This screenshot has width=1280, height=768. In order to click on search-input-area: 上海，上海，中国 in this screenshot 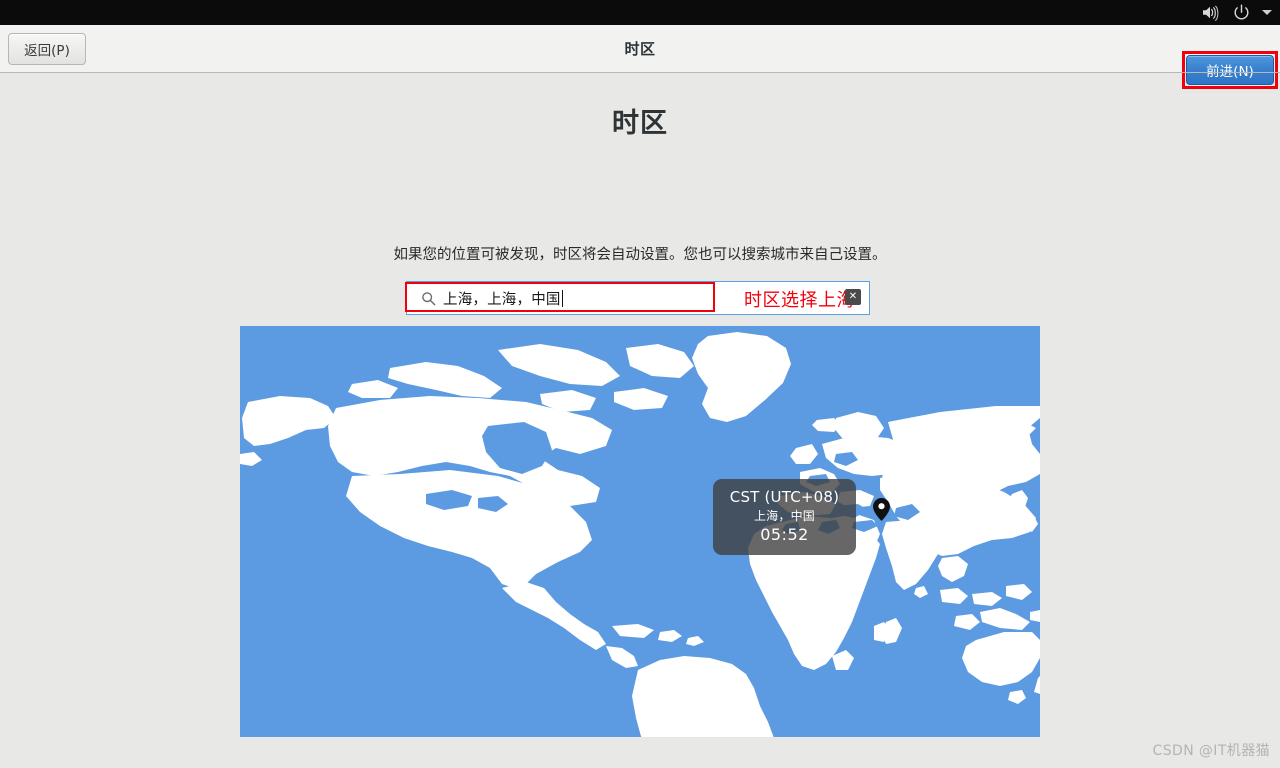, I will do `click(560, 298)`.